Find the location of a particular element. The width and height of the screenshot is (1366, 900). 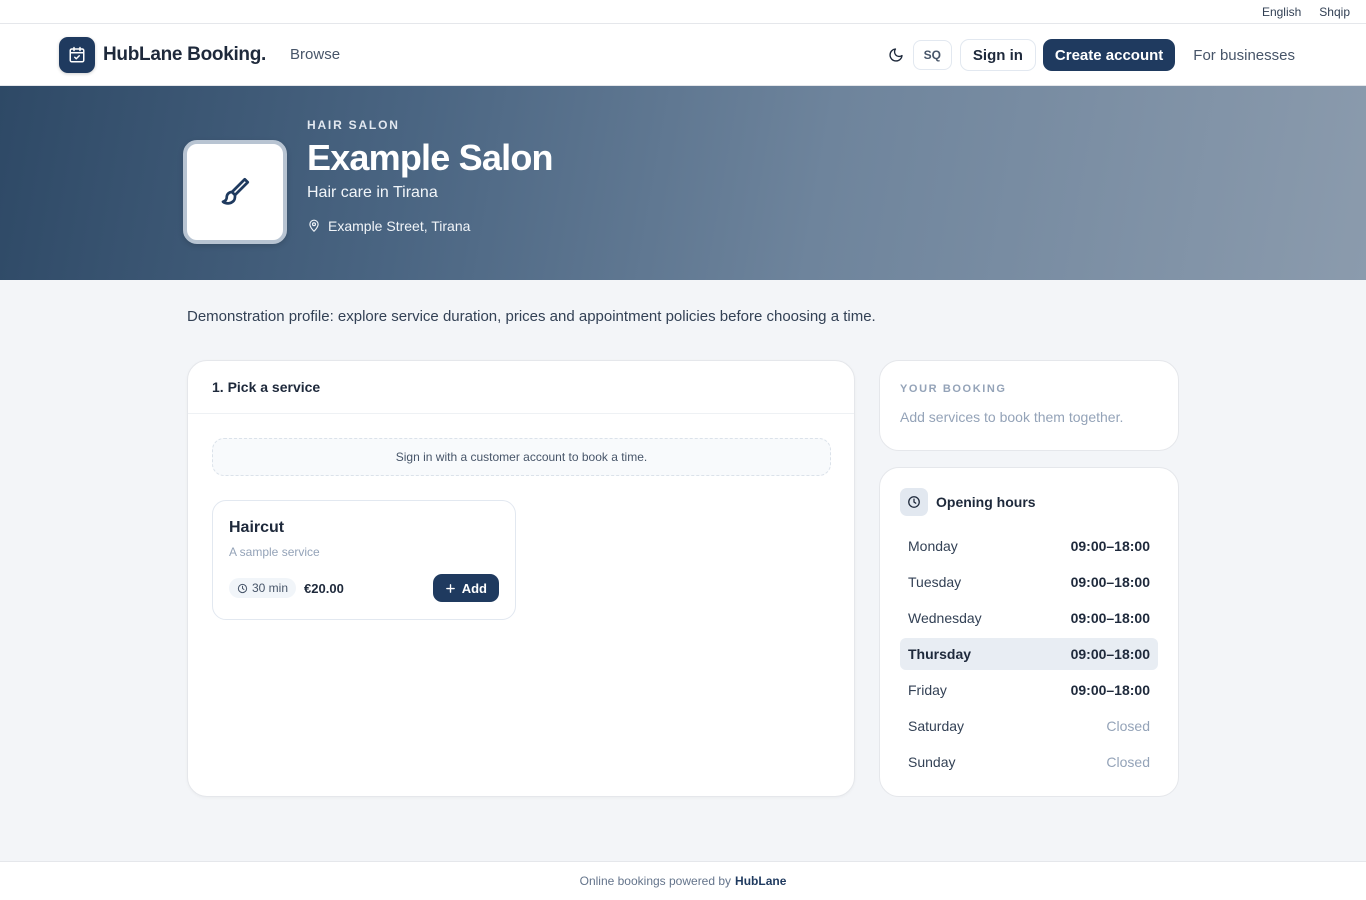

day-name: Friday is located at coordinates (927, 690).